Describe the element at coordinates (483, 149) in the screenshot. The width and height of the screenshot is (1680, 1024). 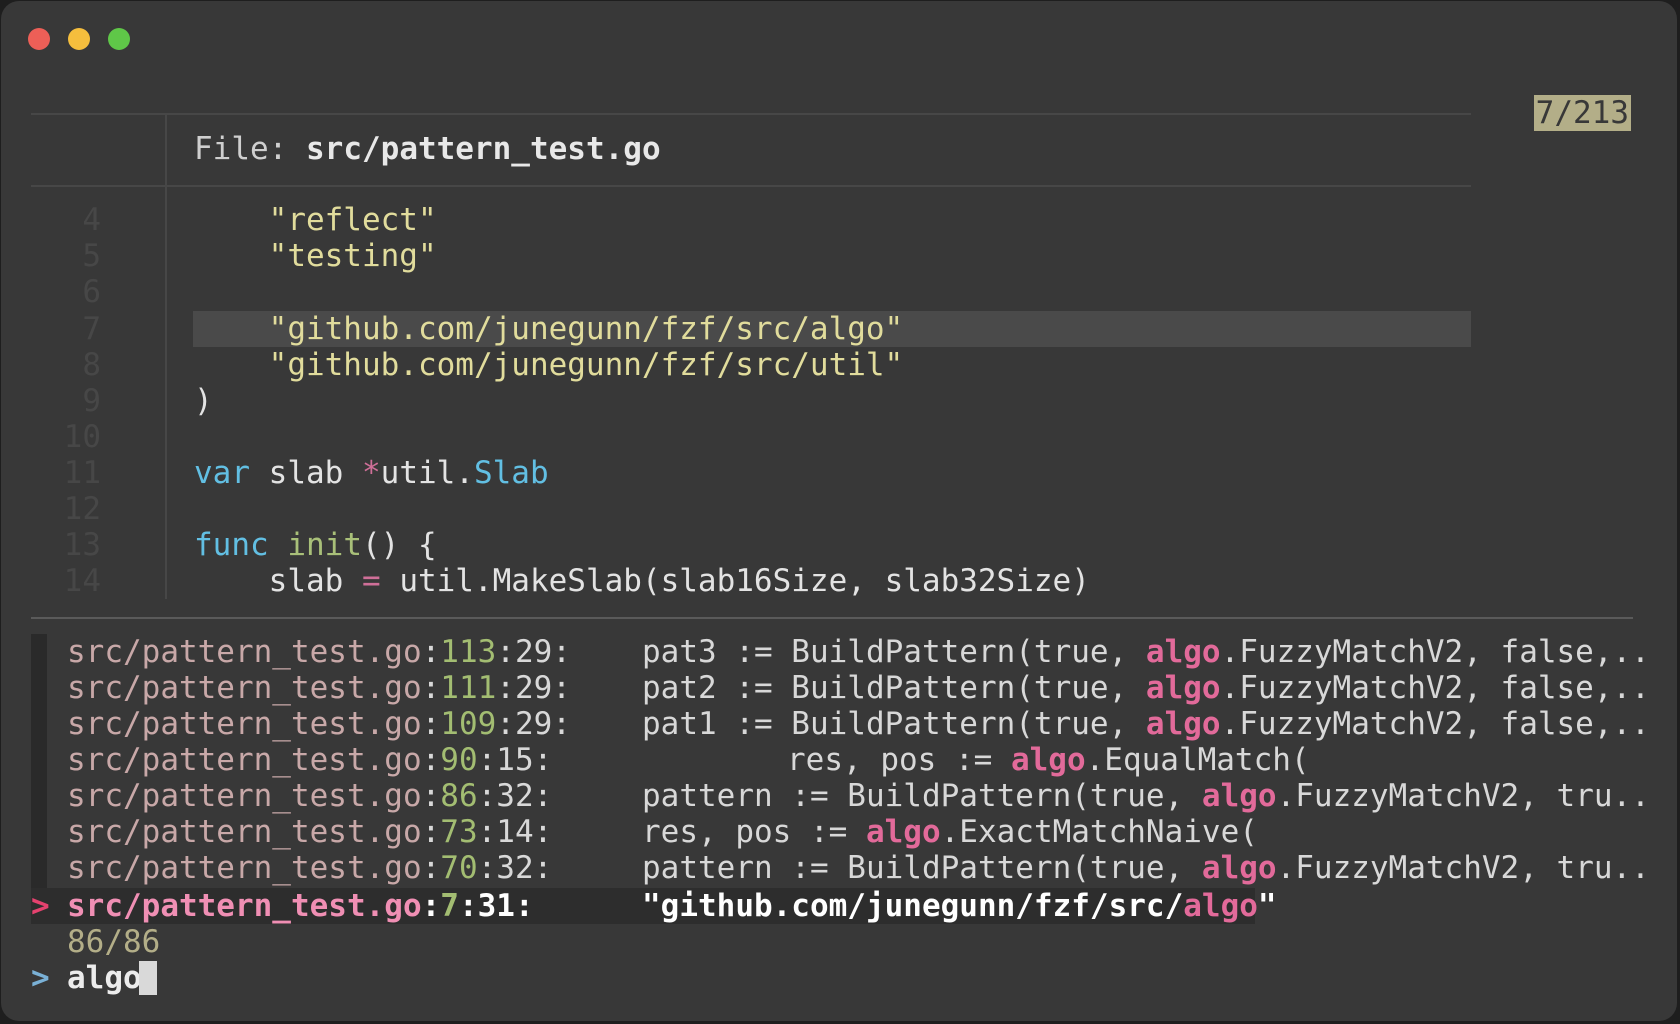
I see `file-path: src/pattern_test.go` at that location.